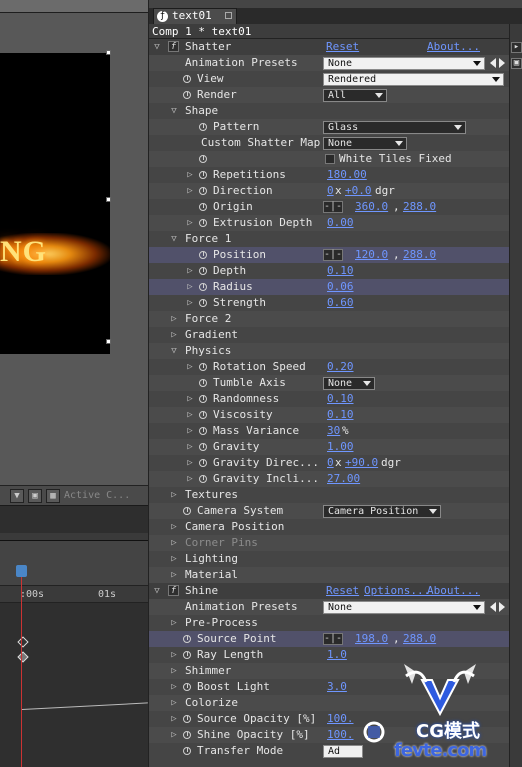 The image size is (522, 767). I want to click on camera-system-dropdown: Camera Position, so click(382, 511).